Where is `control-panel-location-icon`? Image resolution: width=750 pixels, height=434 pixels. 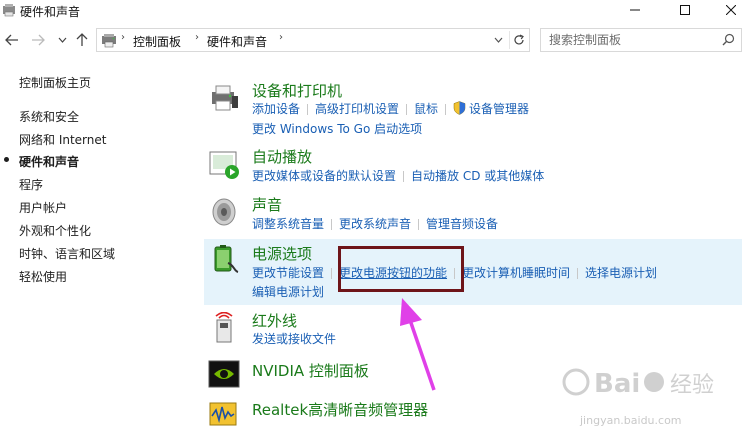
control-panel-location-icon is located at coordinates (109, 40).